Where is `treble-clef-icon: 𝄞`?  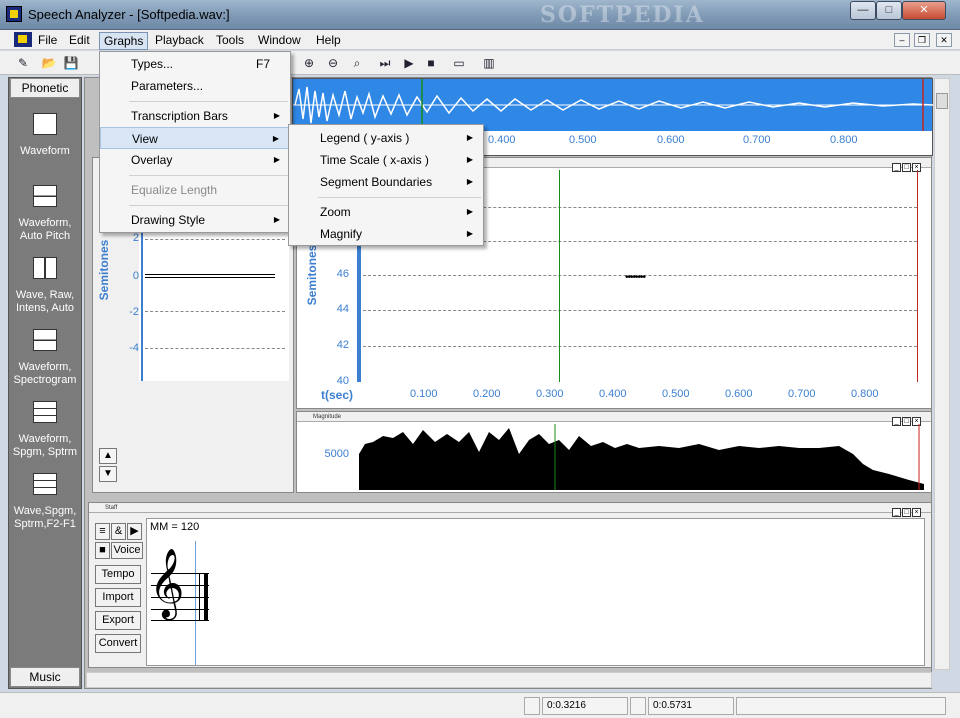 treble-clef-icon: 𝄞 is located at coordinates (167, 583).